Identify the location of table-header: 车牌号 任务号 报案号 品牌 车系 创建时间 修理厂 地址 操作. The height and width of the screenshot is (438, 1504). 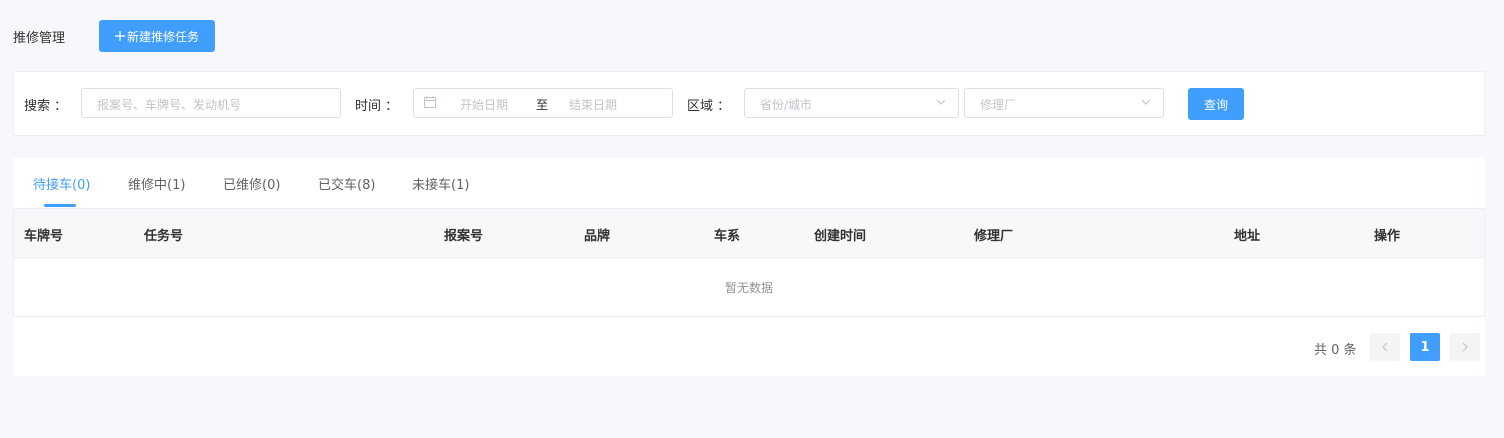
(749, 233).